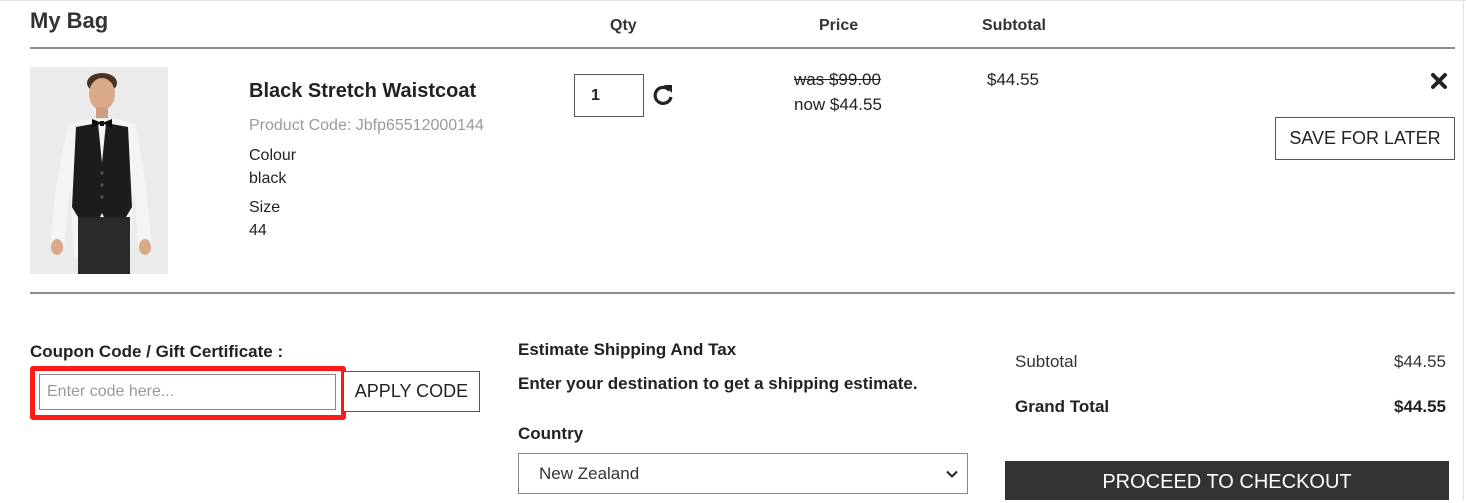 This screenshot has width=1466, height=503. Describe the element at coordinates (1062, 406) in the screenshot. I see `grand-total-label: Grand Total` at that location.